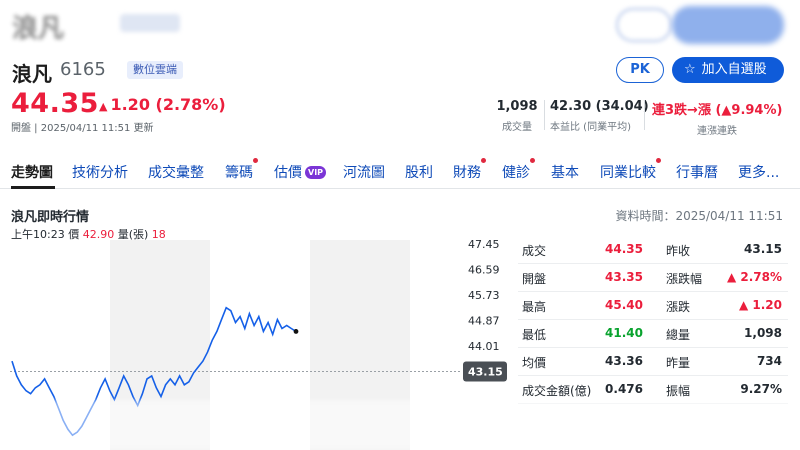 This screenshot has width=800, height=450. Describe the element at coordinates (485, 371) in the screenshot. I see `reference-badge-label: 43.15` at that location.